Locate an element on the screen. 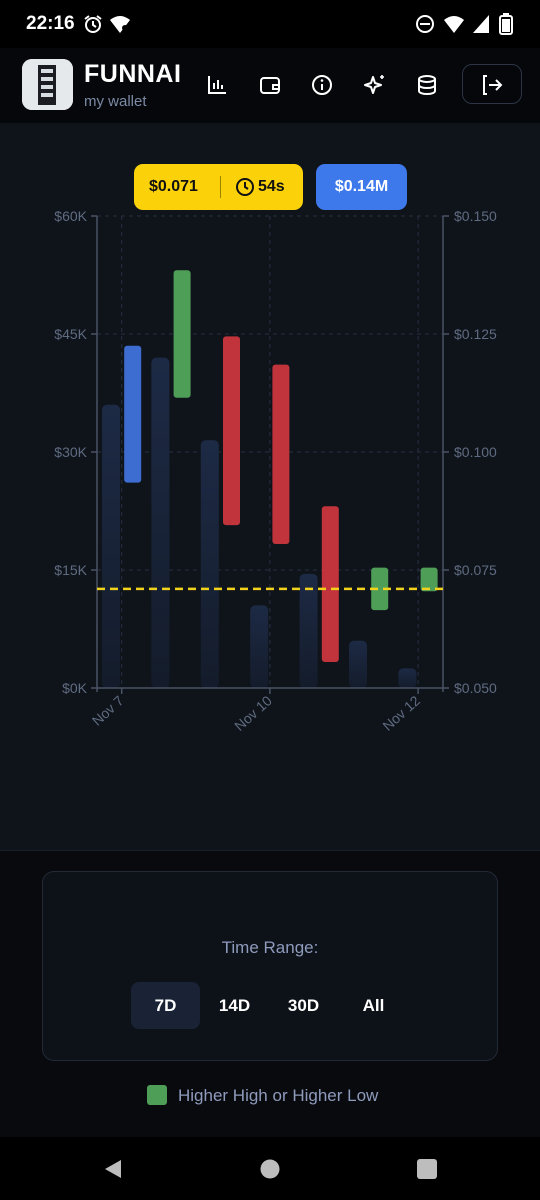 This screenshot has width=540, height=1200. range-30d-button: 30D is located at coordinates (303, 1005).